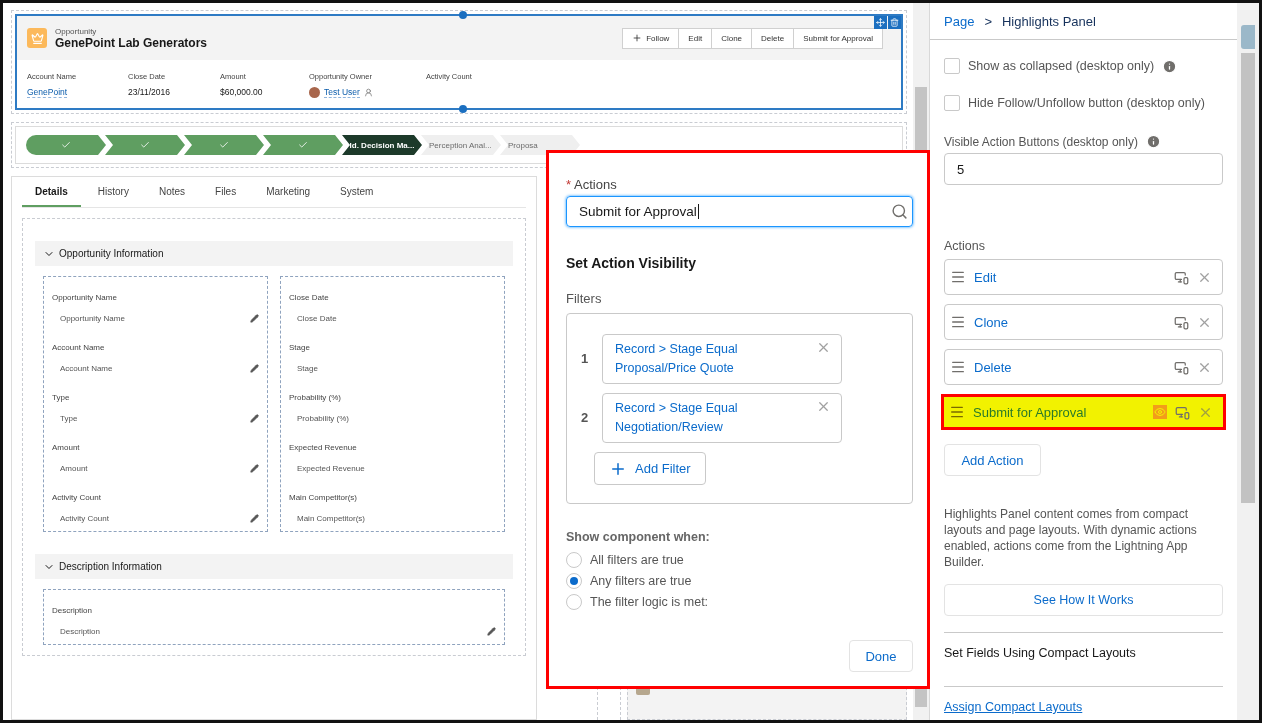 The height and width of the screenshot is (723, 1262). Describe the element at coordinates (1083, 412) in the screenshot. I see `action-item: Submit for Approval` at that location.